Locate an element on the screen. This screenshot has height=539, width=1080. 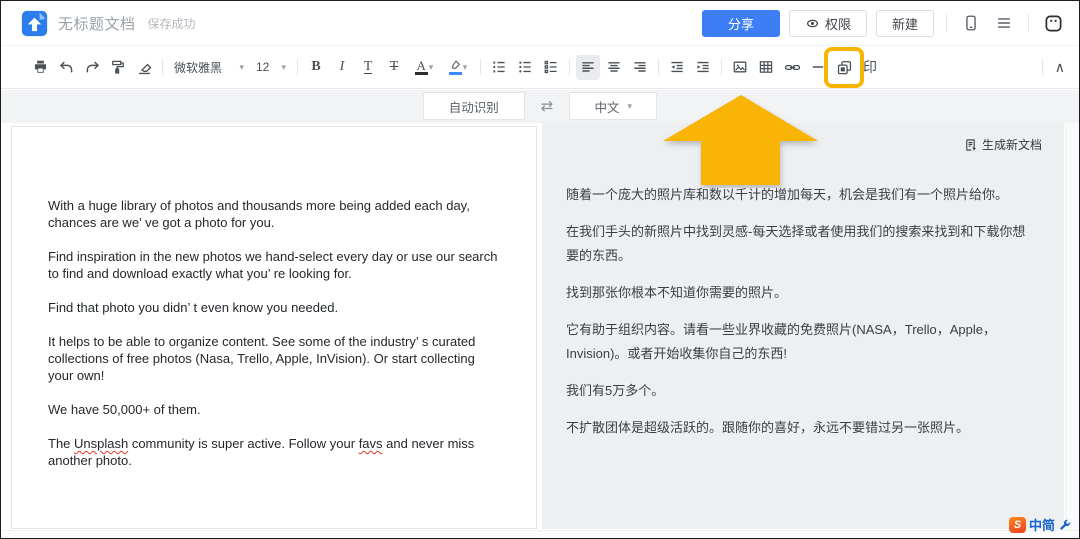
misspelled-word: favs is located at coordinates (370, 443).